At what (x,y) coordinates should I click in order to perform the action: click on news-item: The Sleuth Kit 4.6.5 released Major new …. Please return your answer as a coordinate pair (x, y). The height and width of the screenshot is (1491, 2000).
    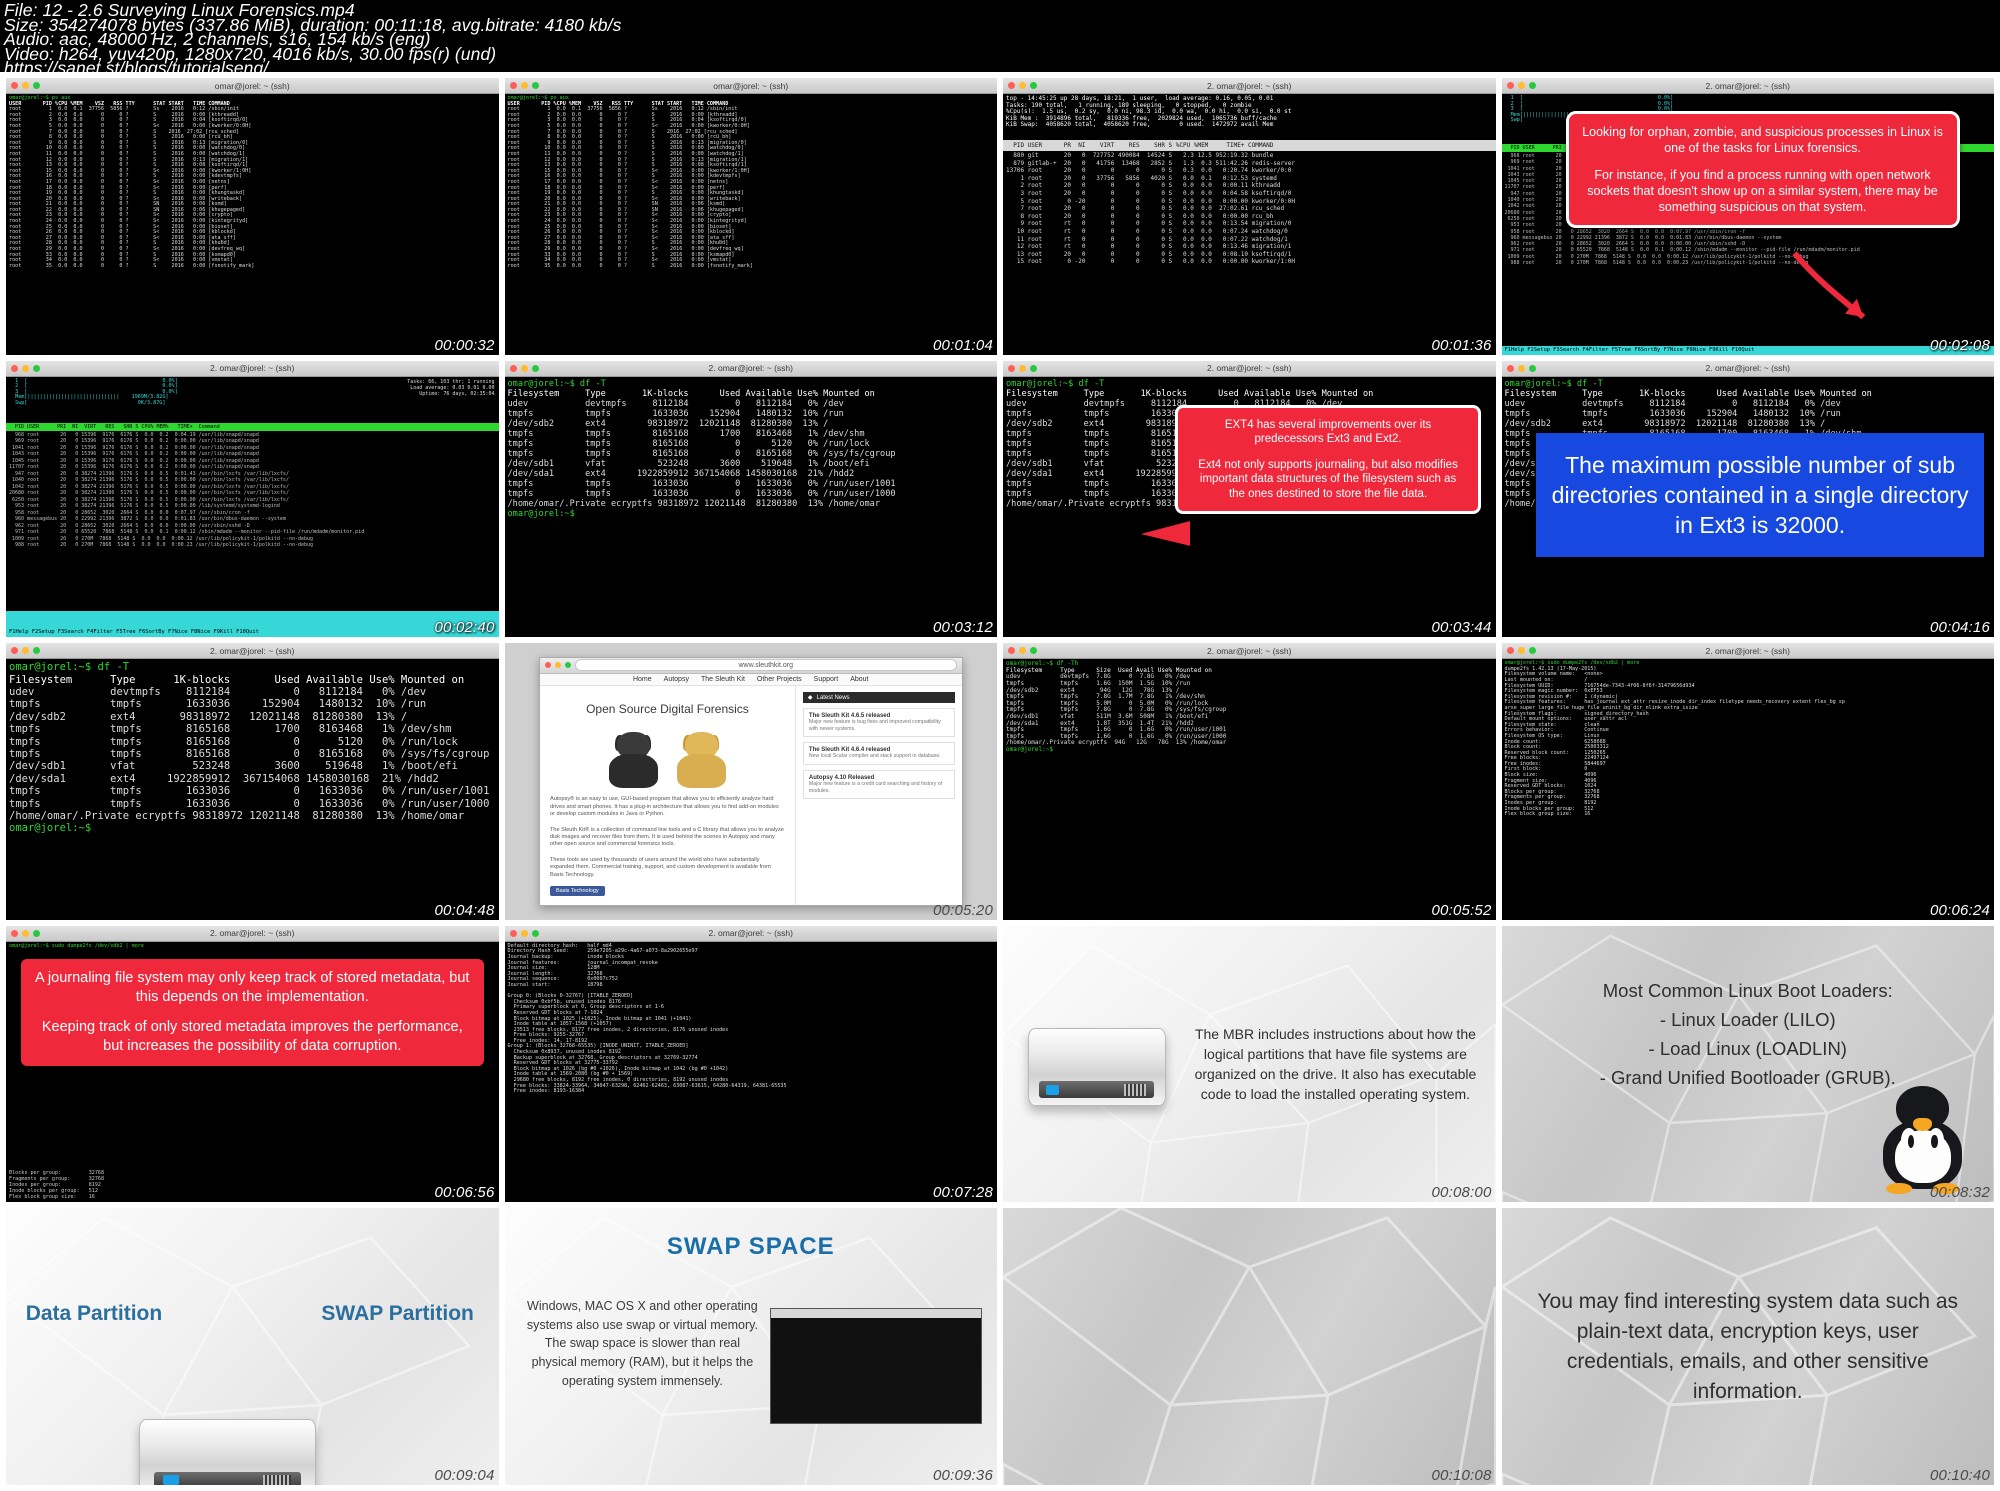
    Looking at the image, I should click on (878, 723).